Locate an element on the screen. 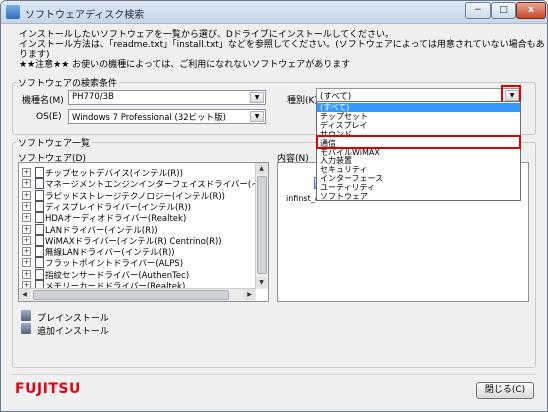  add-install-label: 追加インストール is located at coordinates (73, 332).